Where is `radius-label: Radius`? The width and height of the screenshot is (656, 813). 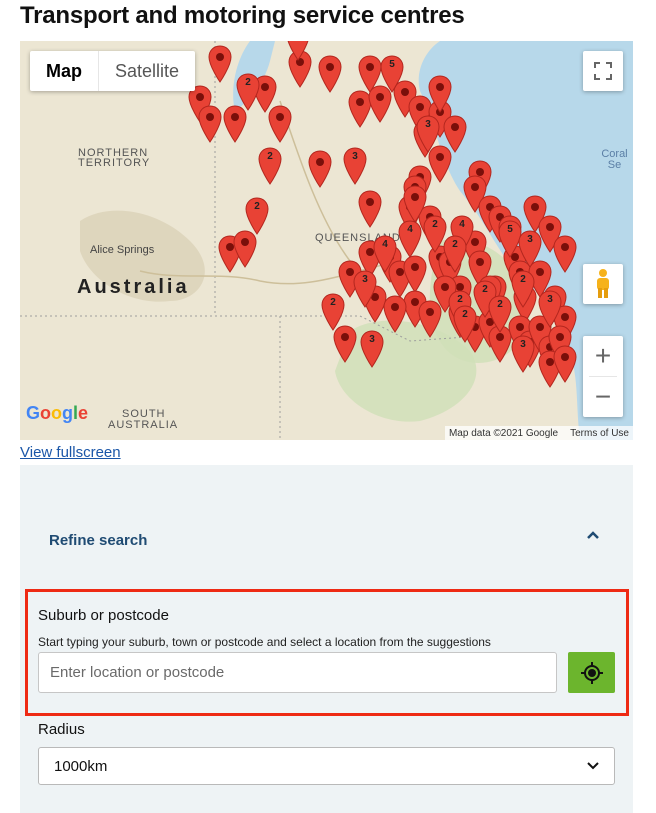 radius-label: Radius is located at coordinates (61, 729).